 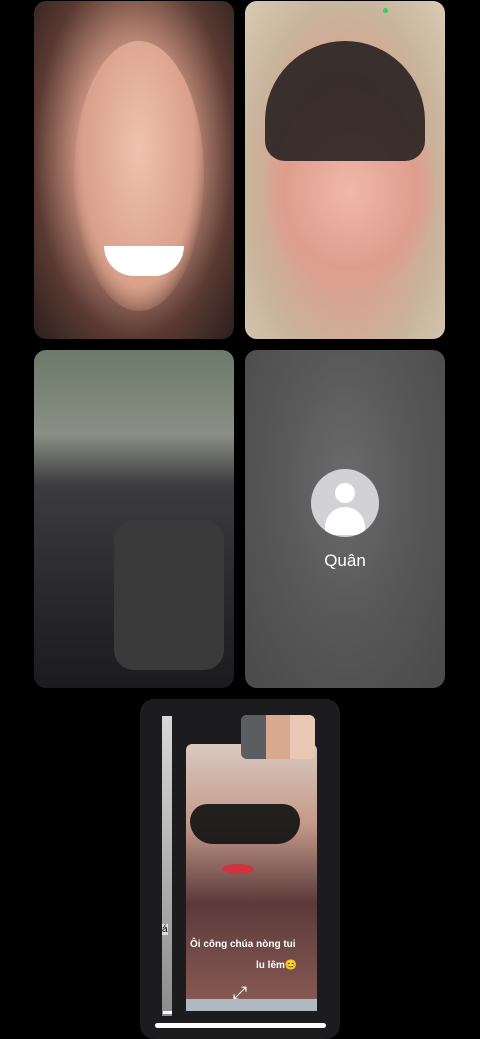 I want to click on pip-side-label: á, so click(x=165, y=929).